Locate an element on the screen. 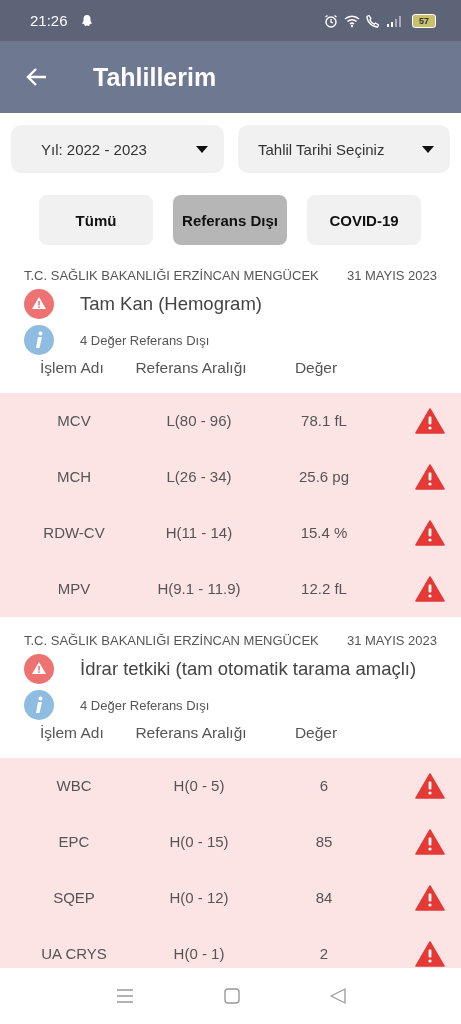  test-code: UA CRYS is located at coordinates (74, 954).